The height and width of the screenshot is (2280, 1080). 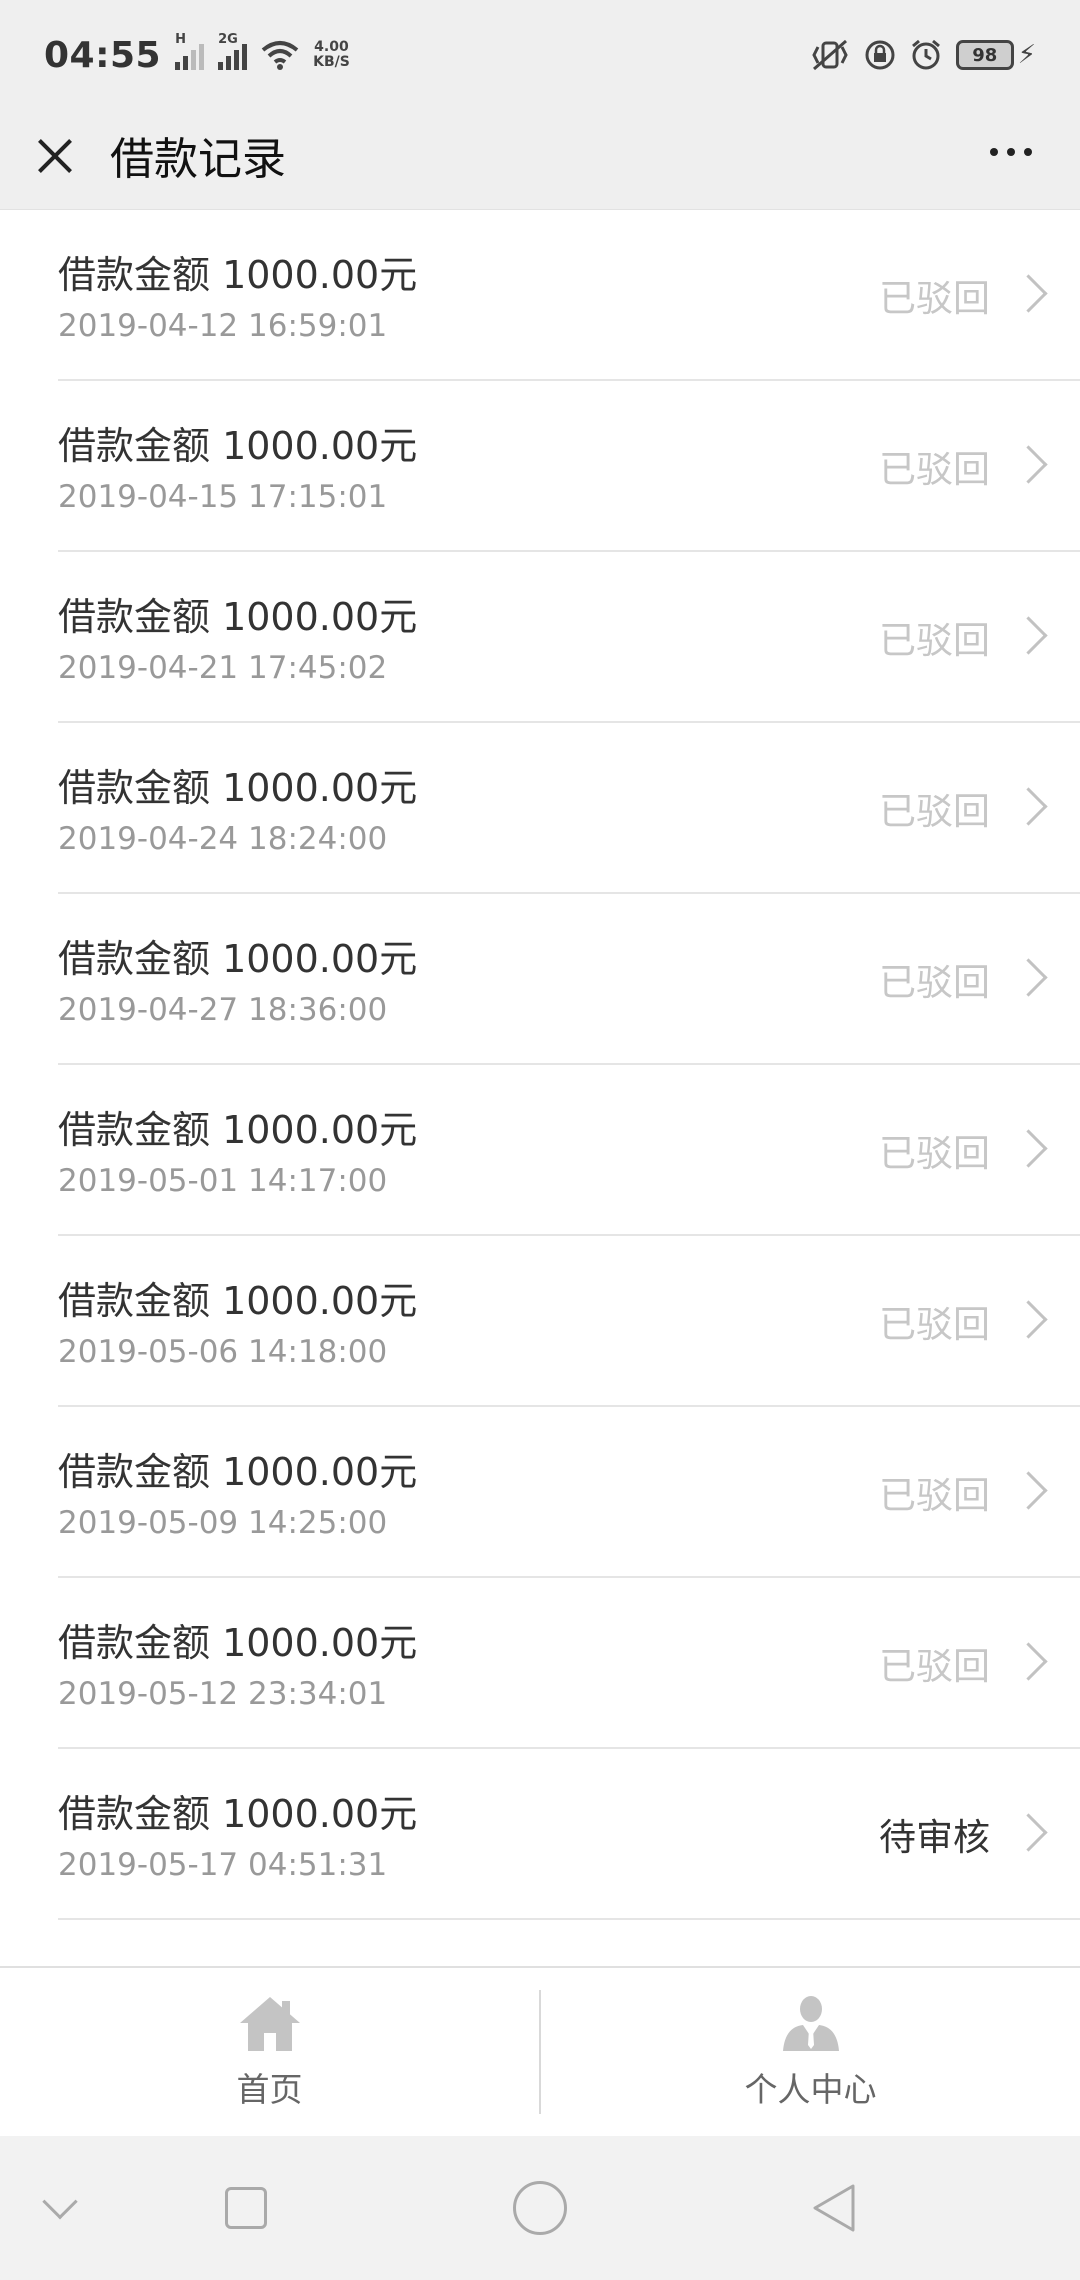 I want to click on tab-profile-label: 个人中心, so click(x=810, y=2089).